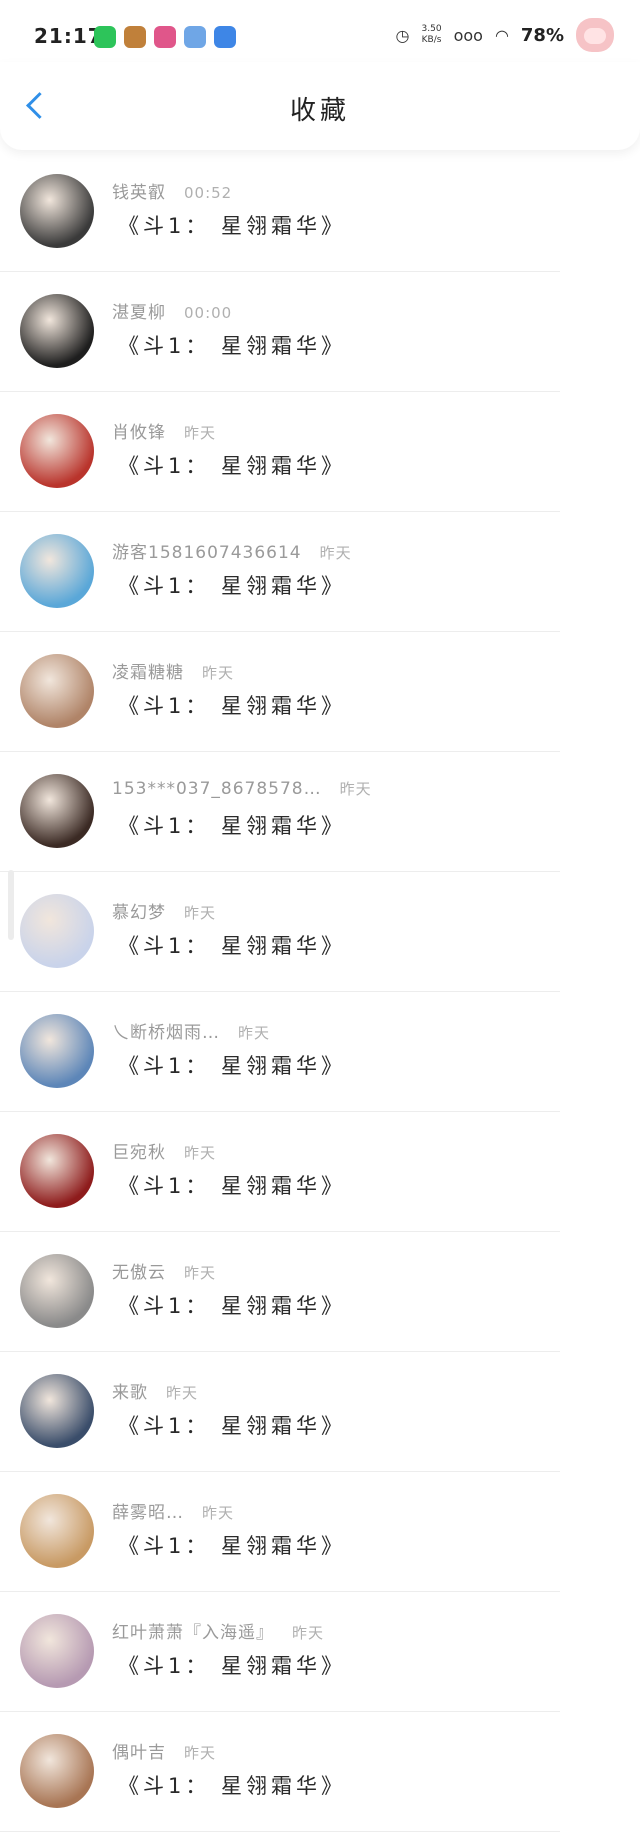 The image size is (640, 1832). Describe the element at coordinates (155, 1390) in the screenshot. I see `item-meta: 来歌 昨天` at that location.